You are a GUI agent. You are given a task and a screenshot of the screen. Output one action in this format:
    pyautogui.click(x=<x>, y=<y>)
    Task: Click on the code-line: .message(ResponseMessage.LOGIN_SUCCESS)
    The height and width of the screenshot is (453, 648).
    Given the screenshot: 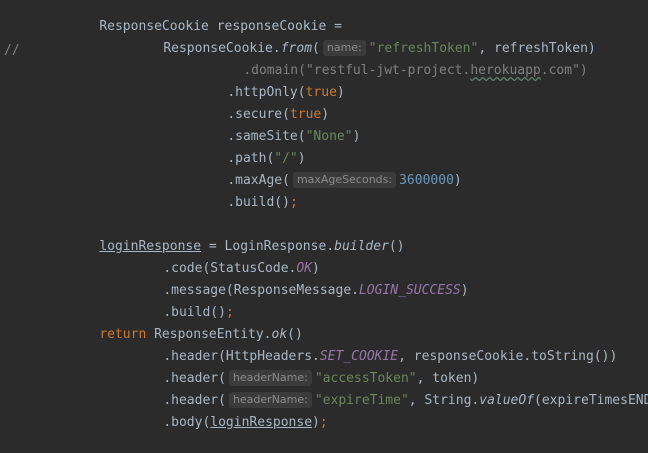 What is the action you would take?
    pyautogui.click(x=300, y=279)
    